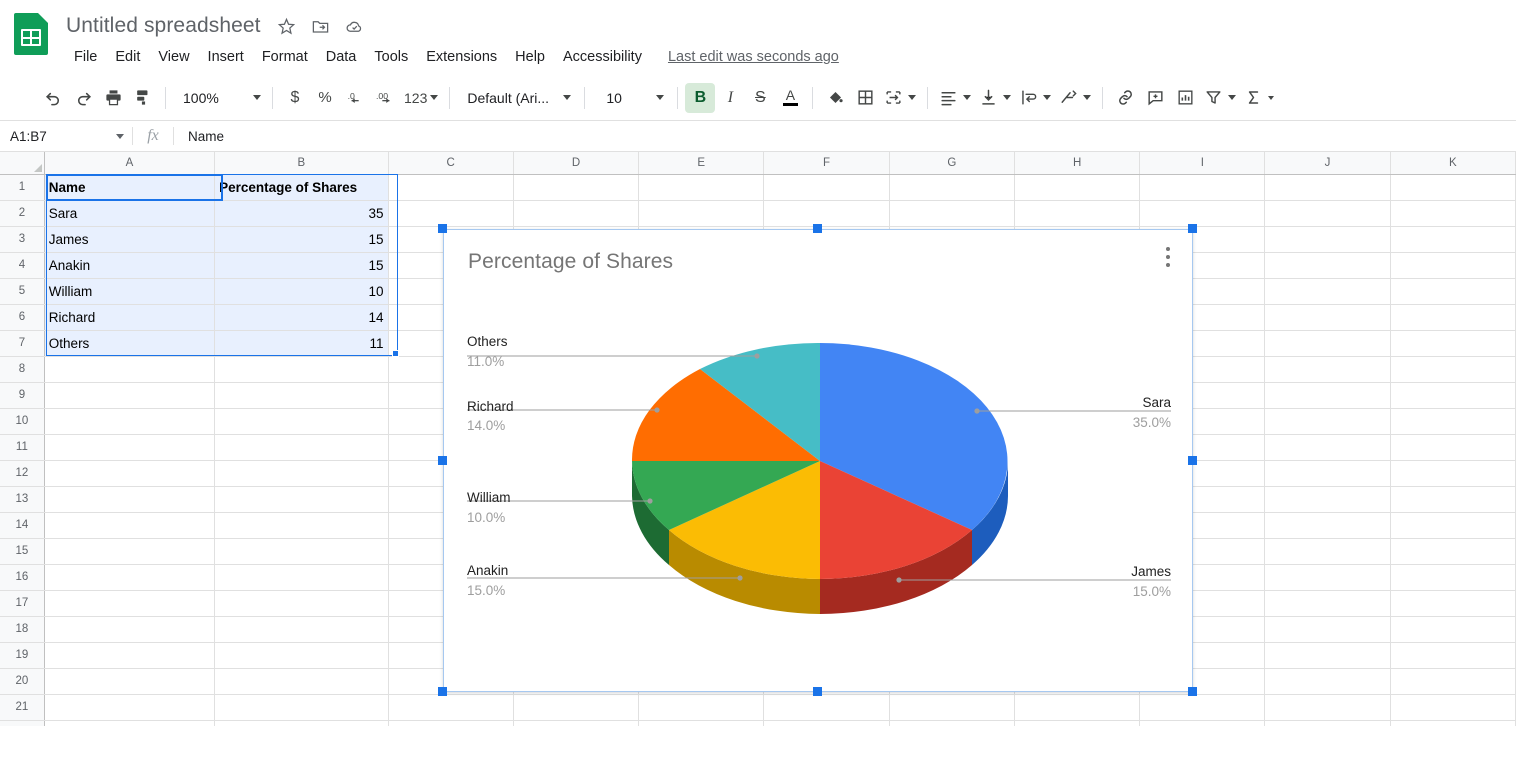 This screenshot has width=1516, height=760. I want to click on cell-A21, so click(130, 707).